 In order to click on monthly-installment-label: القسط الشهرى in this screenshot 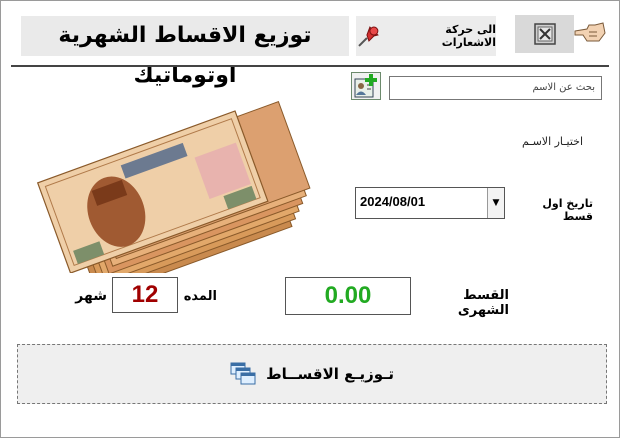, I will do `click(483, 303)`.